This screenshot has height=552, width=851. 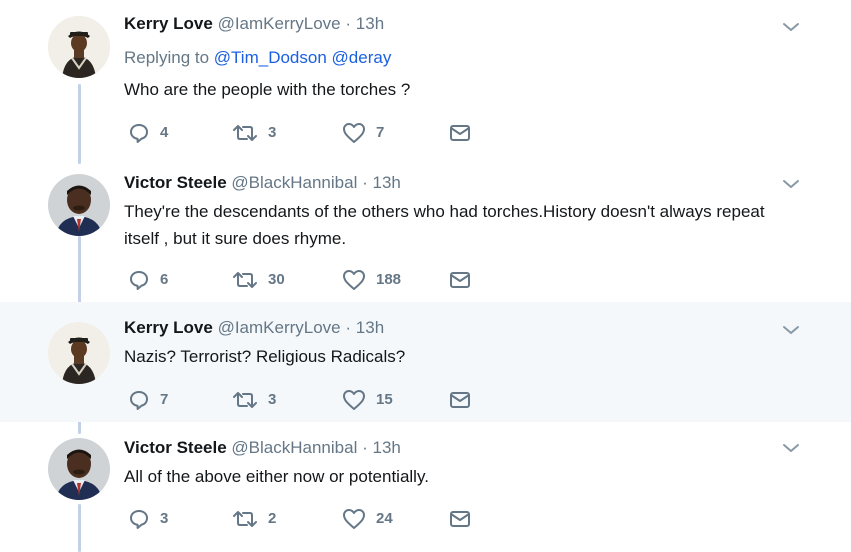 I want to click on reply-button: 7, so click(x=148, y=400).